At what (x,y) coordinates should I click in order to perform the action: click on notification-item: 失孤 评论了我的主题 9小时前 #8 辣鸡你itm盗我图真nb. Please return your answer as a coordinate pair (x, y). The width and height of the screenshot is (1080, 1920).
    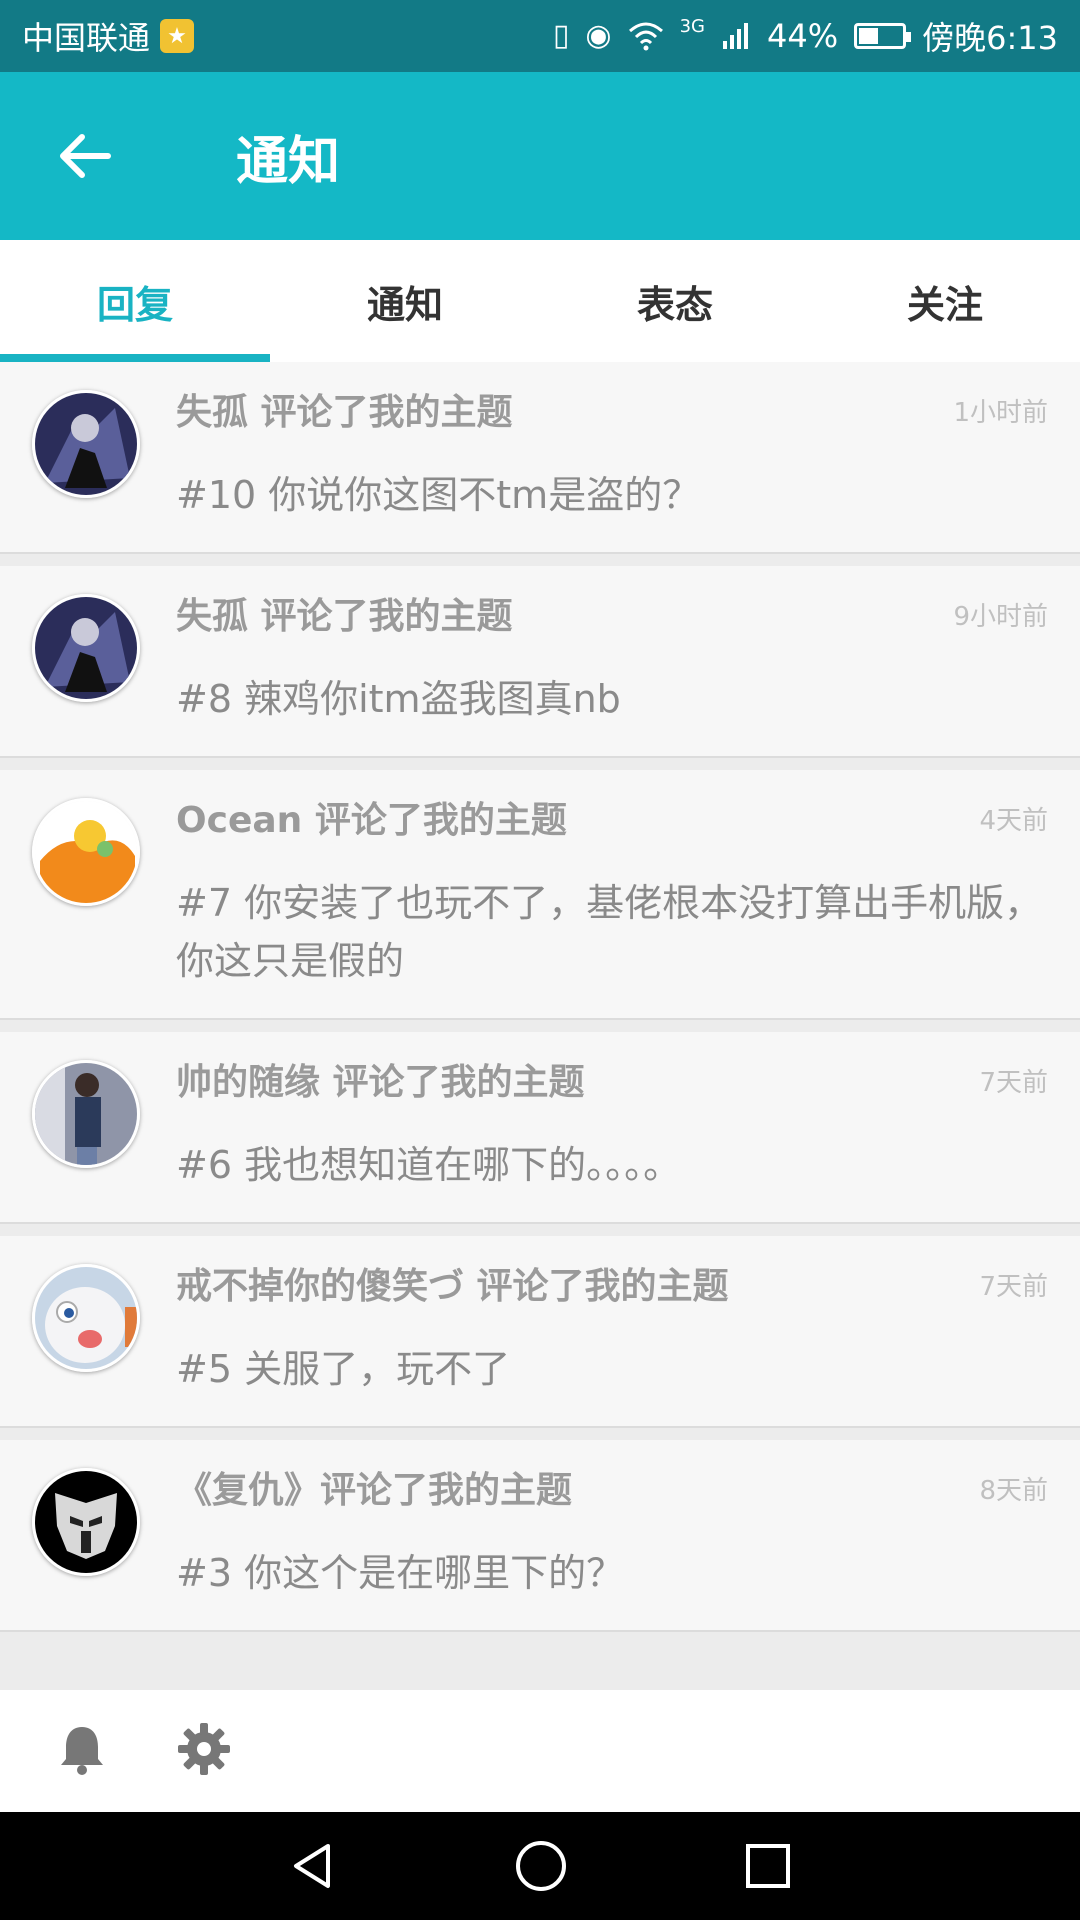
    Looking at the image, I should click on (540, 662).